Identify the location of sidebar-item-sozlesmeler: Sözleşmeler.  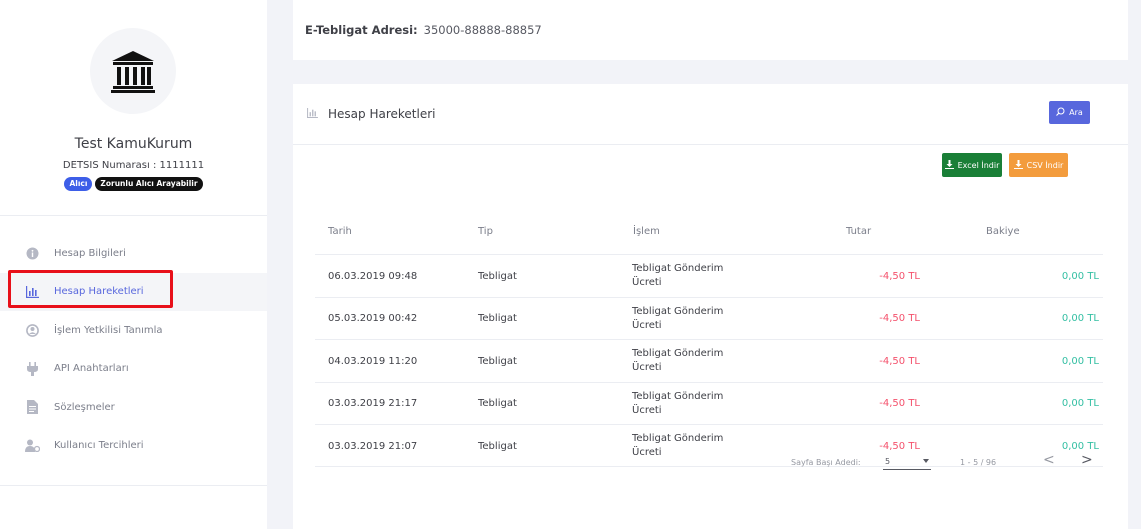
(133, 407).